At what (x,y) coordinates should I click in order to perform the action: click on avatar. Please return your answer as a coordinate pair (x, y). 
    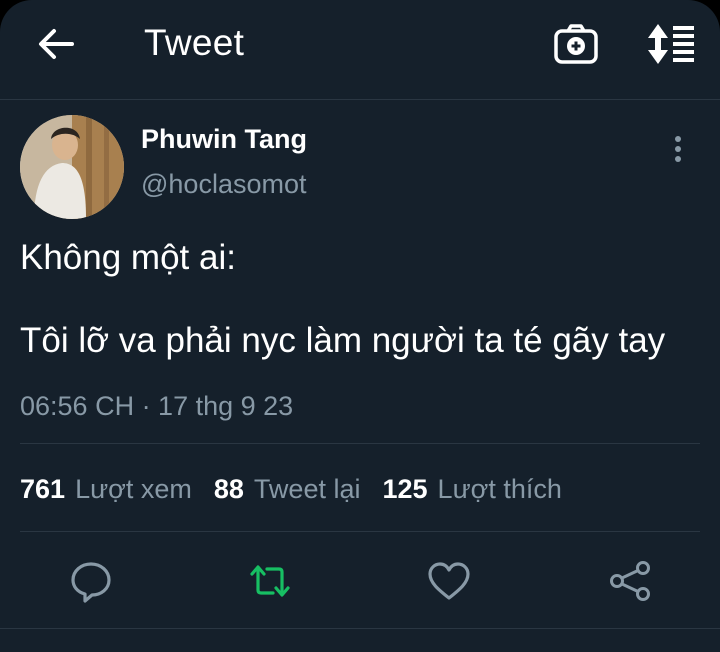
    Looking at the image, I should click on (72, 167).